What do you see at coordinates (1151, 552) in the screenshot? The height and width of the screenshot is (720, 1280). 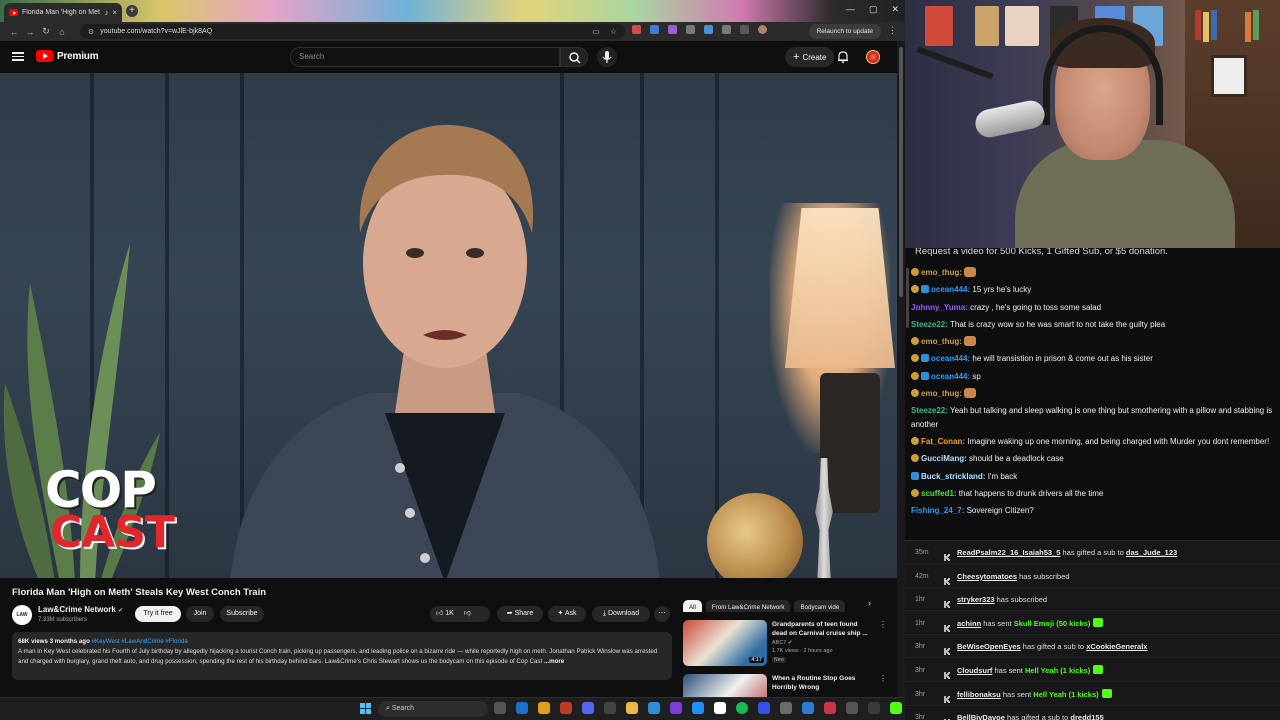 I see `event-target-username: das_Jude_123` at bounding box center [1151, 552].